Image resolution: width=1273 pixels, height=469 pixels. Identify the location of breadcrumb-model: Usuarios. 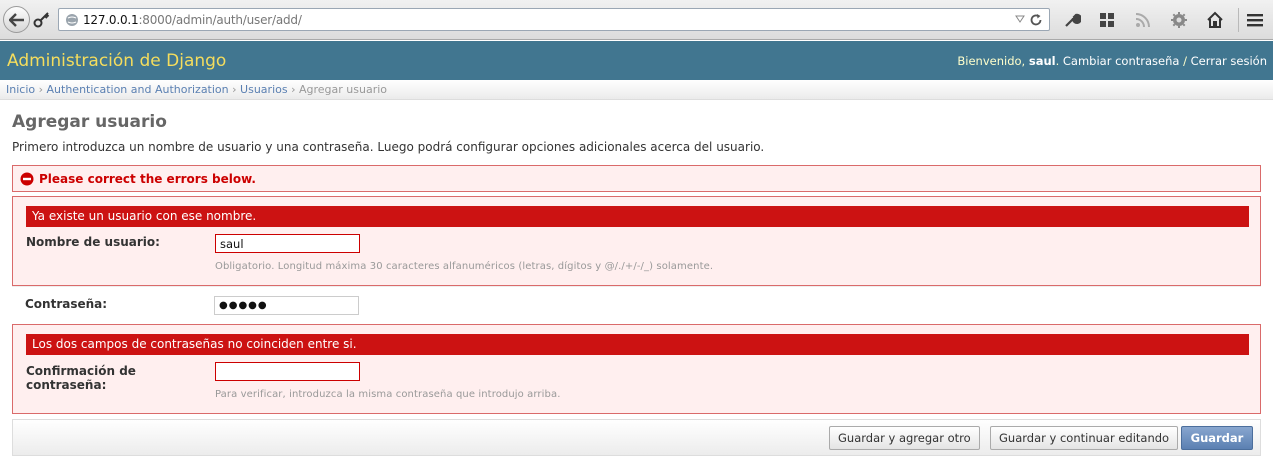
(264, 89).